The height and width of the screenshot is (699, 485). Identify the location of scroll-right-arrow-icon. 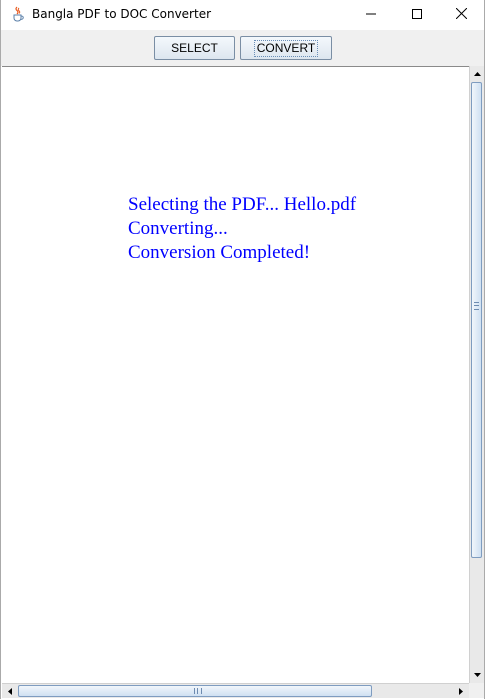
(461, 691).